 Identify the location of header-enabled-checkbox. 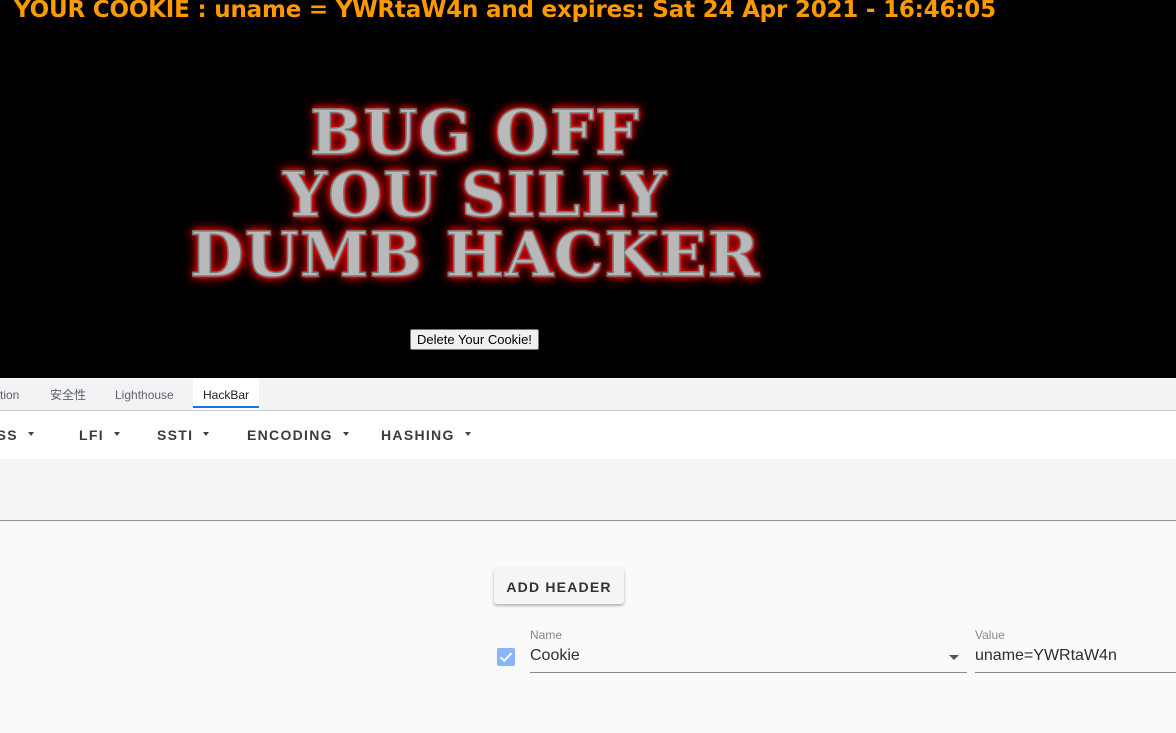
(506, 657).